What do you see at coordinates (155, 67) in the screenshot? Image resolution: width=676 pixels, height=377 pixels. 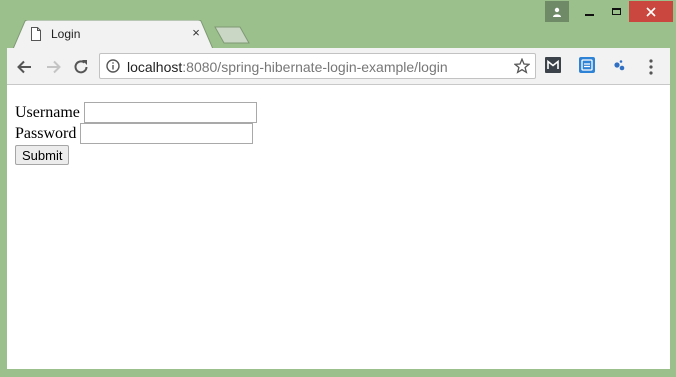 I see `url-host: localhost` at bounding box center [155, 67].